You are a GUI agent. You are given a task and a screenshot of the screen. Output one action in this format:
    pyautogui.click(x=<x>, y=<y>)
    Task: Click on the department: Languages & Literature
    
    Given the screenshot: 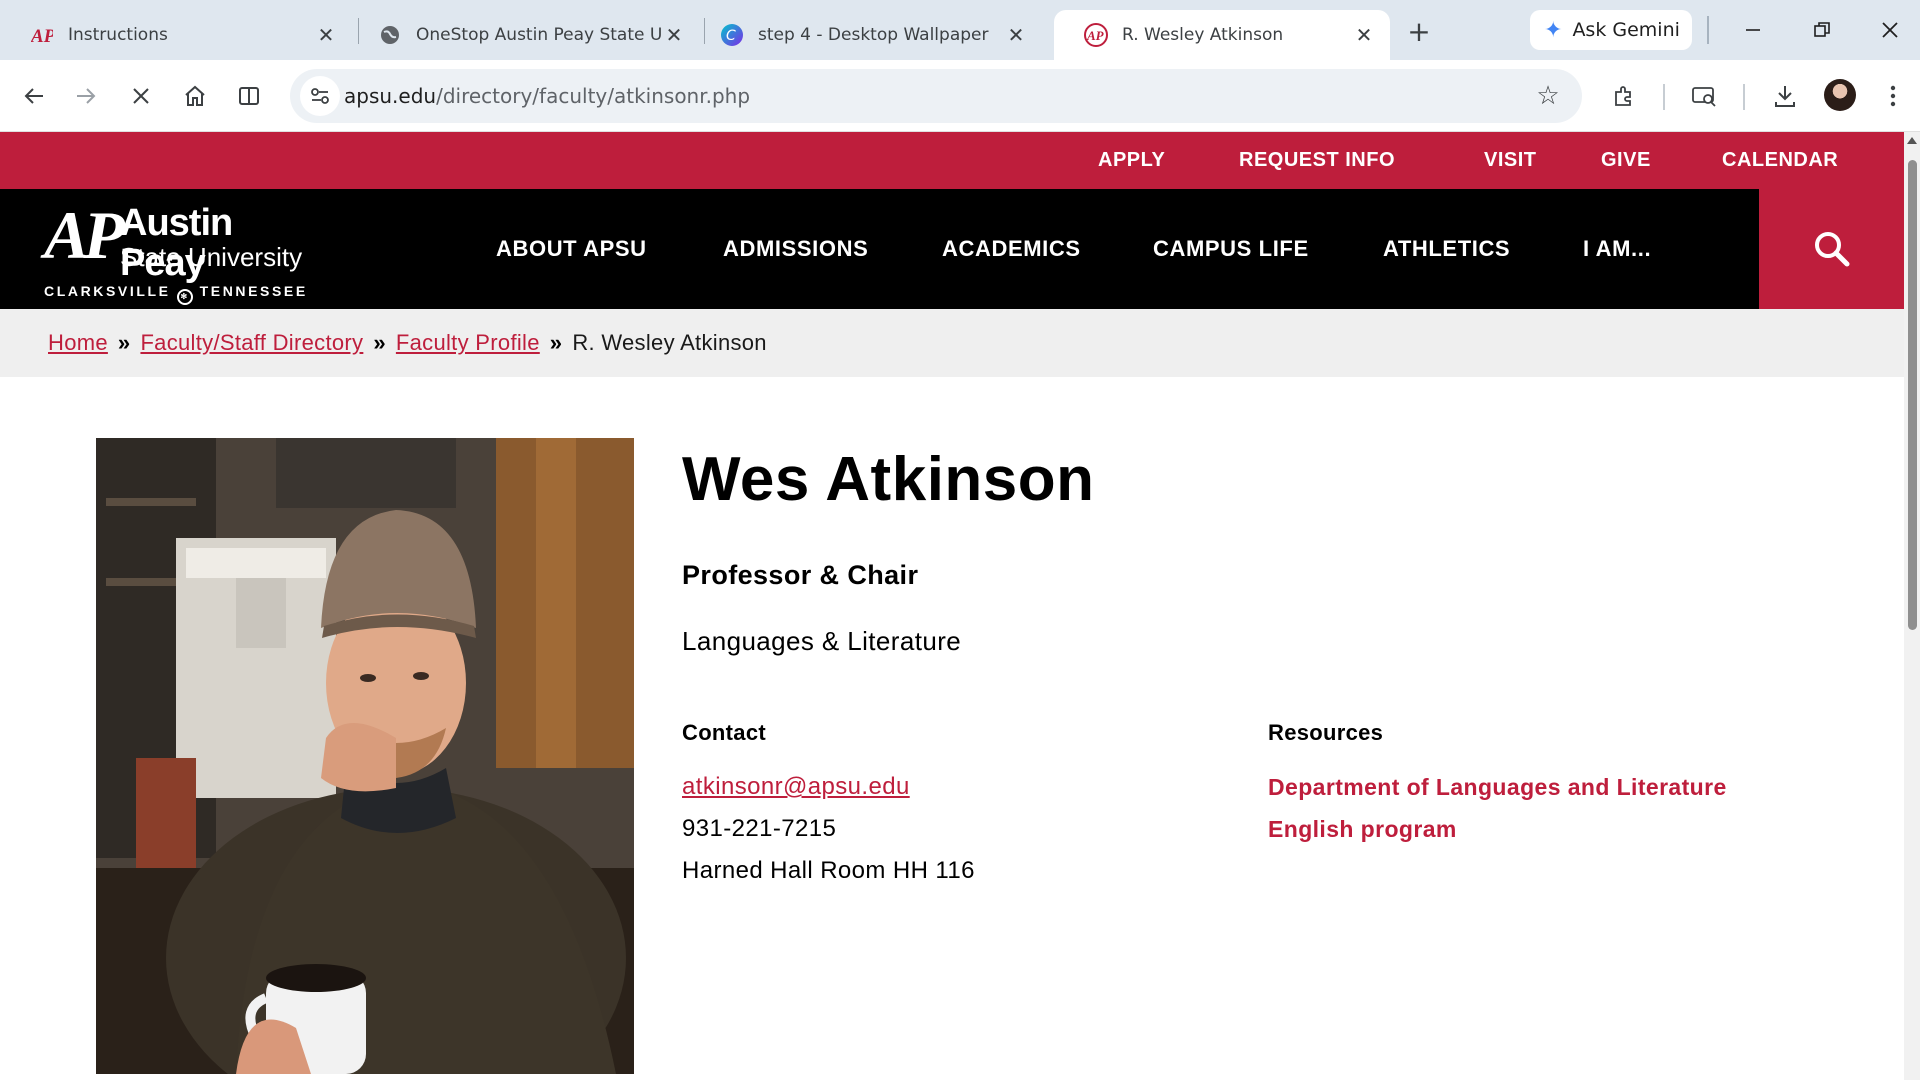 What is the action you would take?
    pyautogui.click(x=822, y=641)
    